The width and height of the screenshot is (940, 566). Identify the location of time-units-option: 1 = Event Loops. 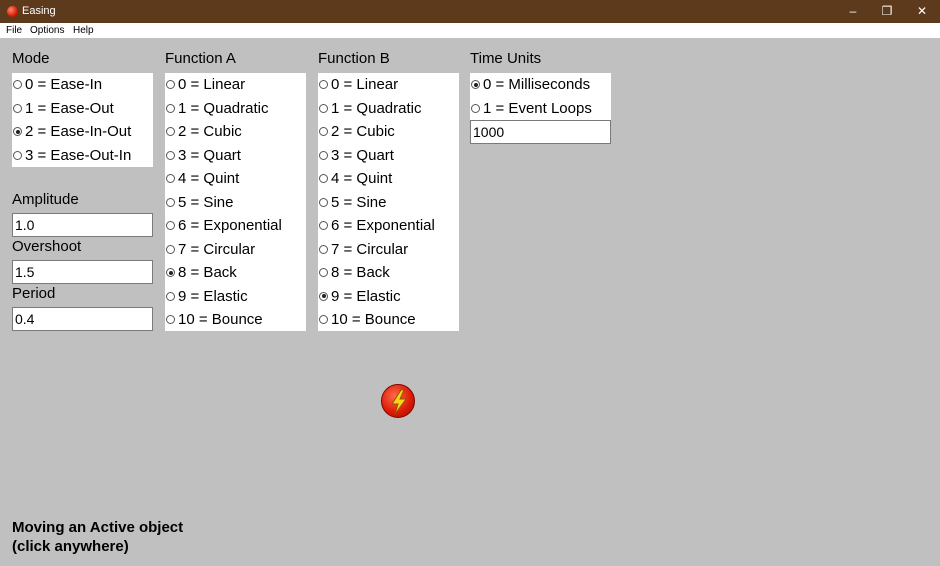
(540, 108).